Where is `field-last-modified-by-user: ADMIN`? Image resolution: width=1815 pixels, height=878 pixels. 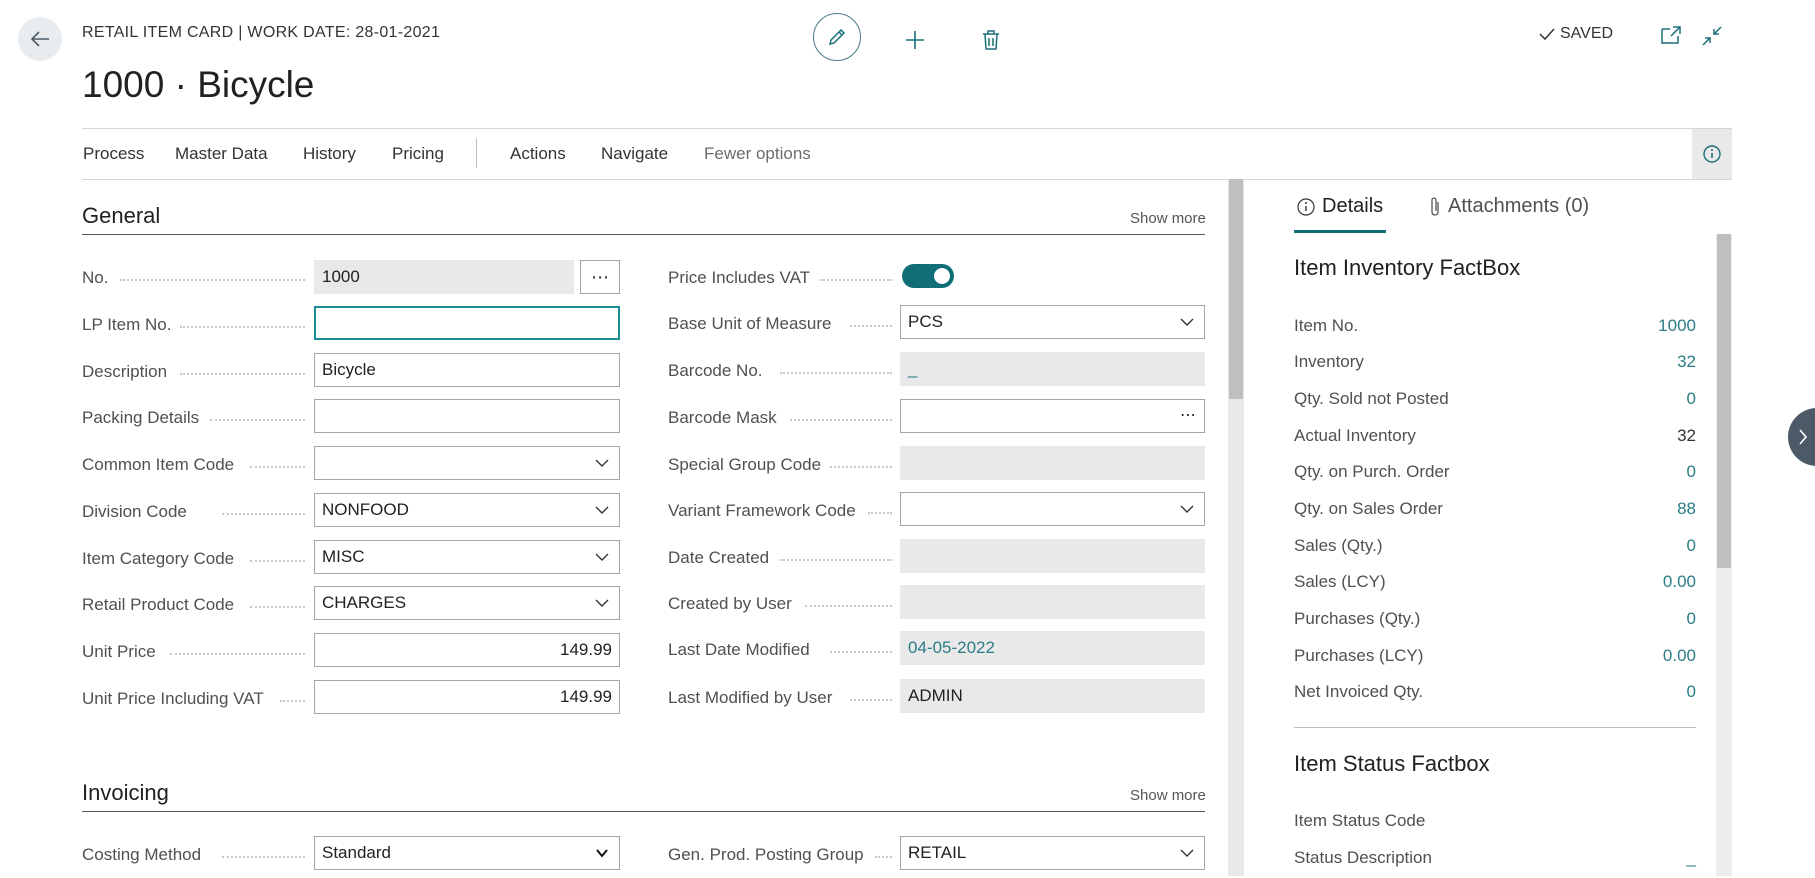
field-last-modified-by-user: ADMIN is located at coordinates (1052, 696).